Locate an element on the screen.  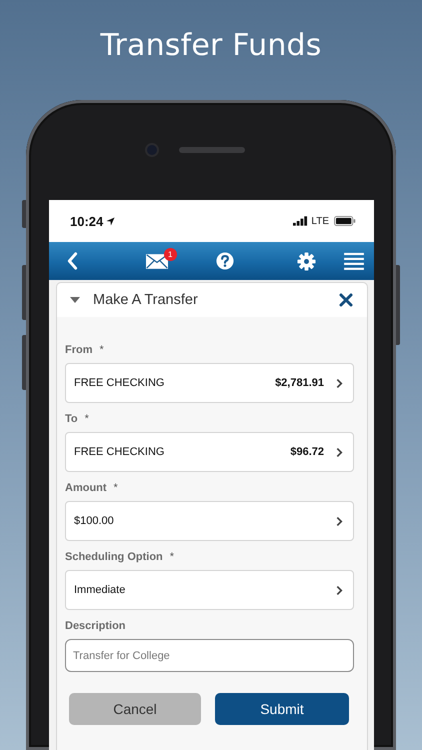
select-field: Immediate is located at coordinates (209, 590).